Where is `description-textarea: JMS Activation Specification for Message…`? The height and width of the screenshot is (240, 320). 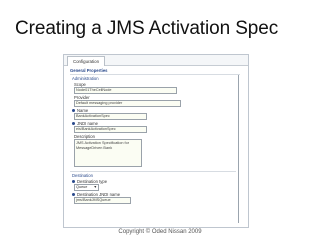 description-textarea: JMS Activation Specification for Message… is located at coordinates (108, 153).